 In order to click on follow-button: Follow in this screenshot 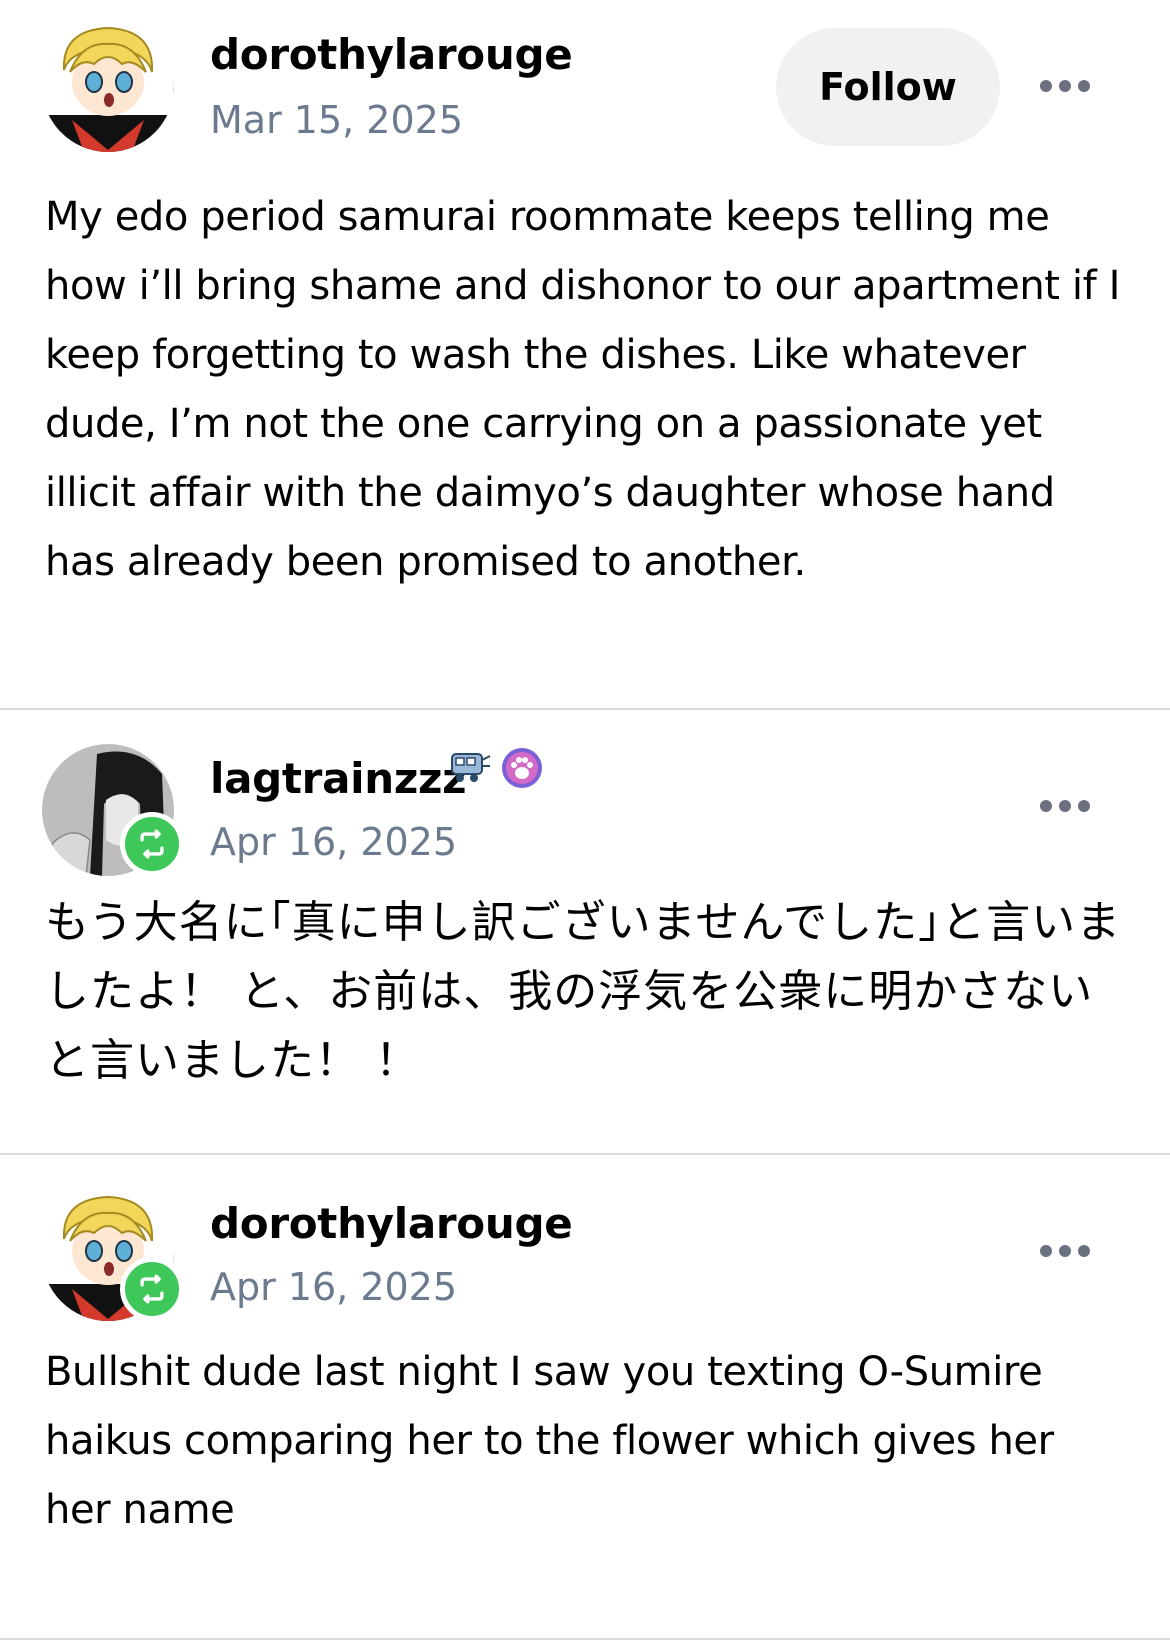, I will do `click(888, 87)`.